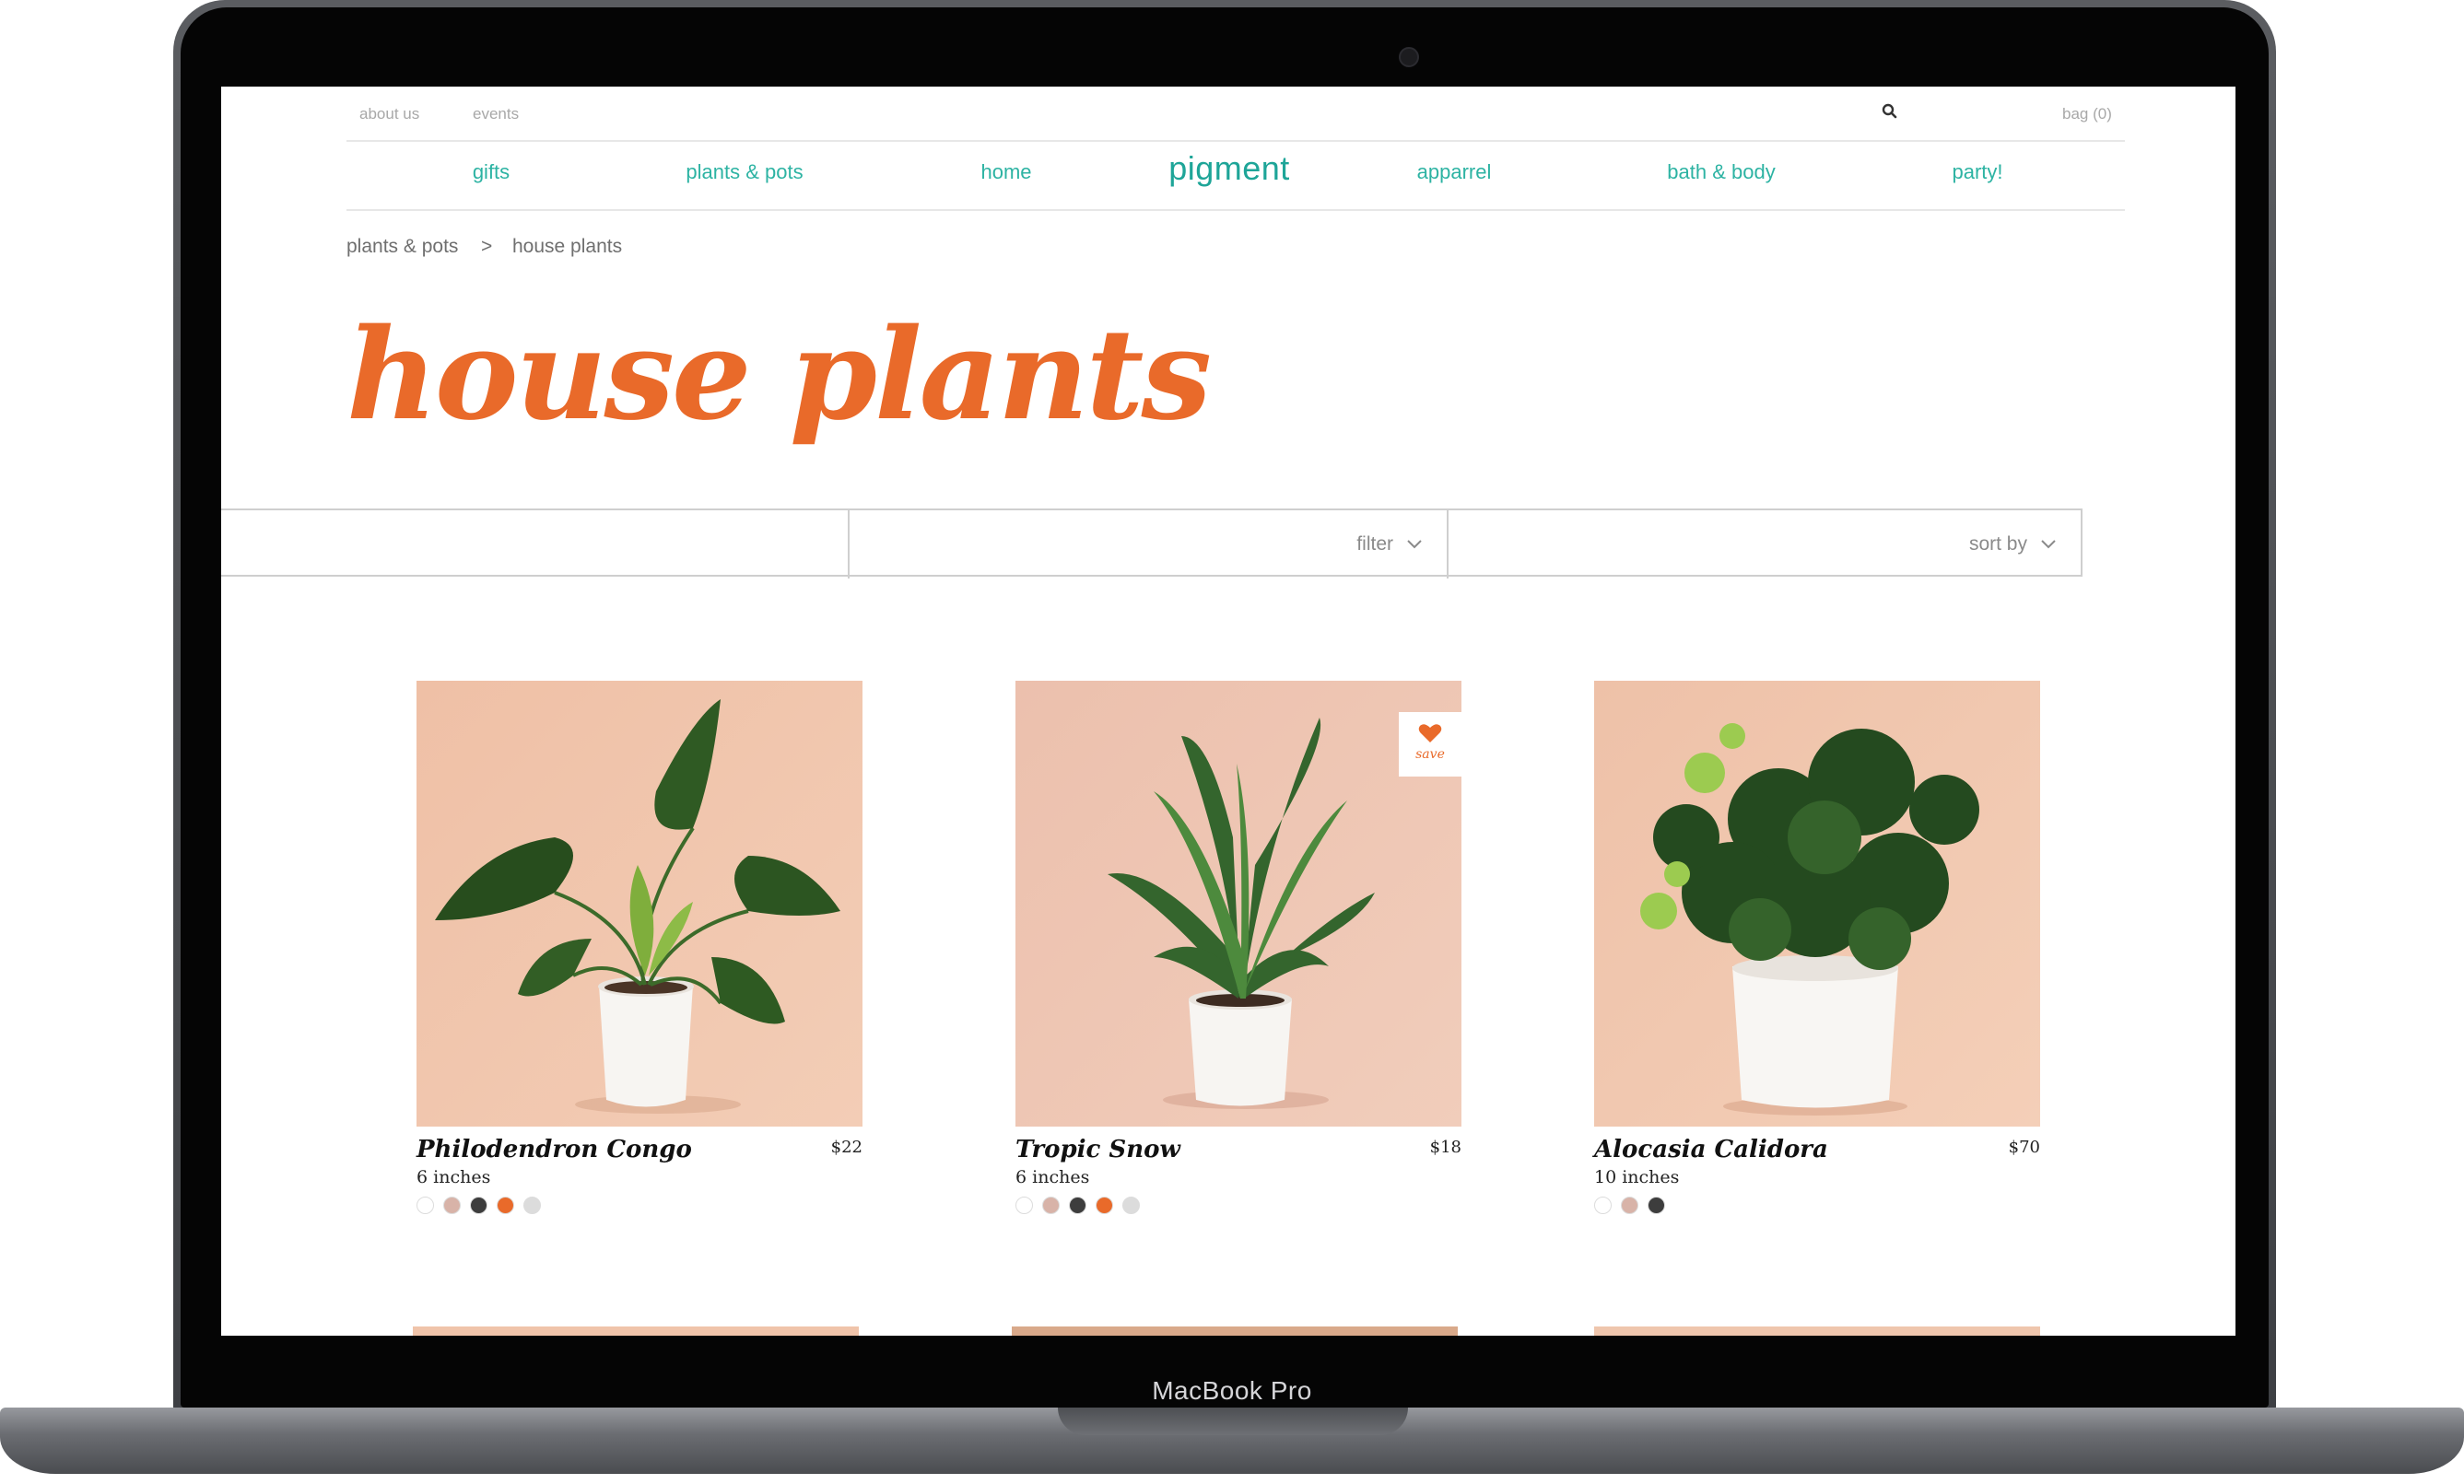  What do you see at coordinates (1148, 544) in the screenshot?
I see `filter-dropdown: filter` at bounding box center [1148, 544].